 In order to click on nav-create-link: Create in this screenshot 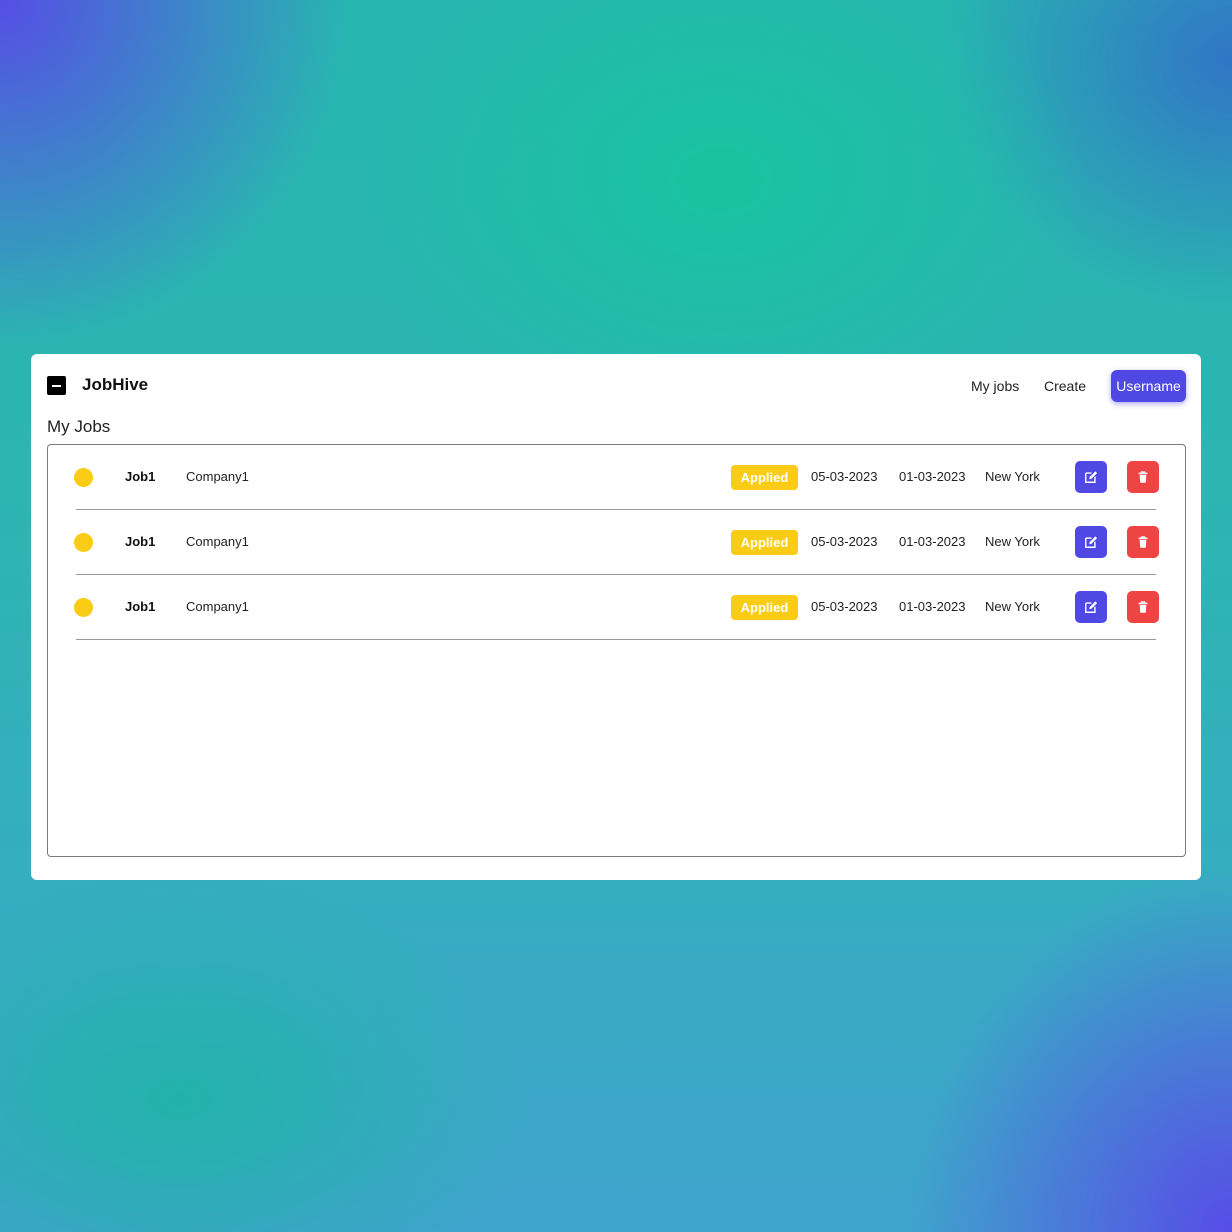, I will do `click(1065, 386)`.